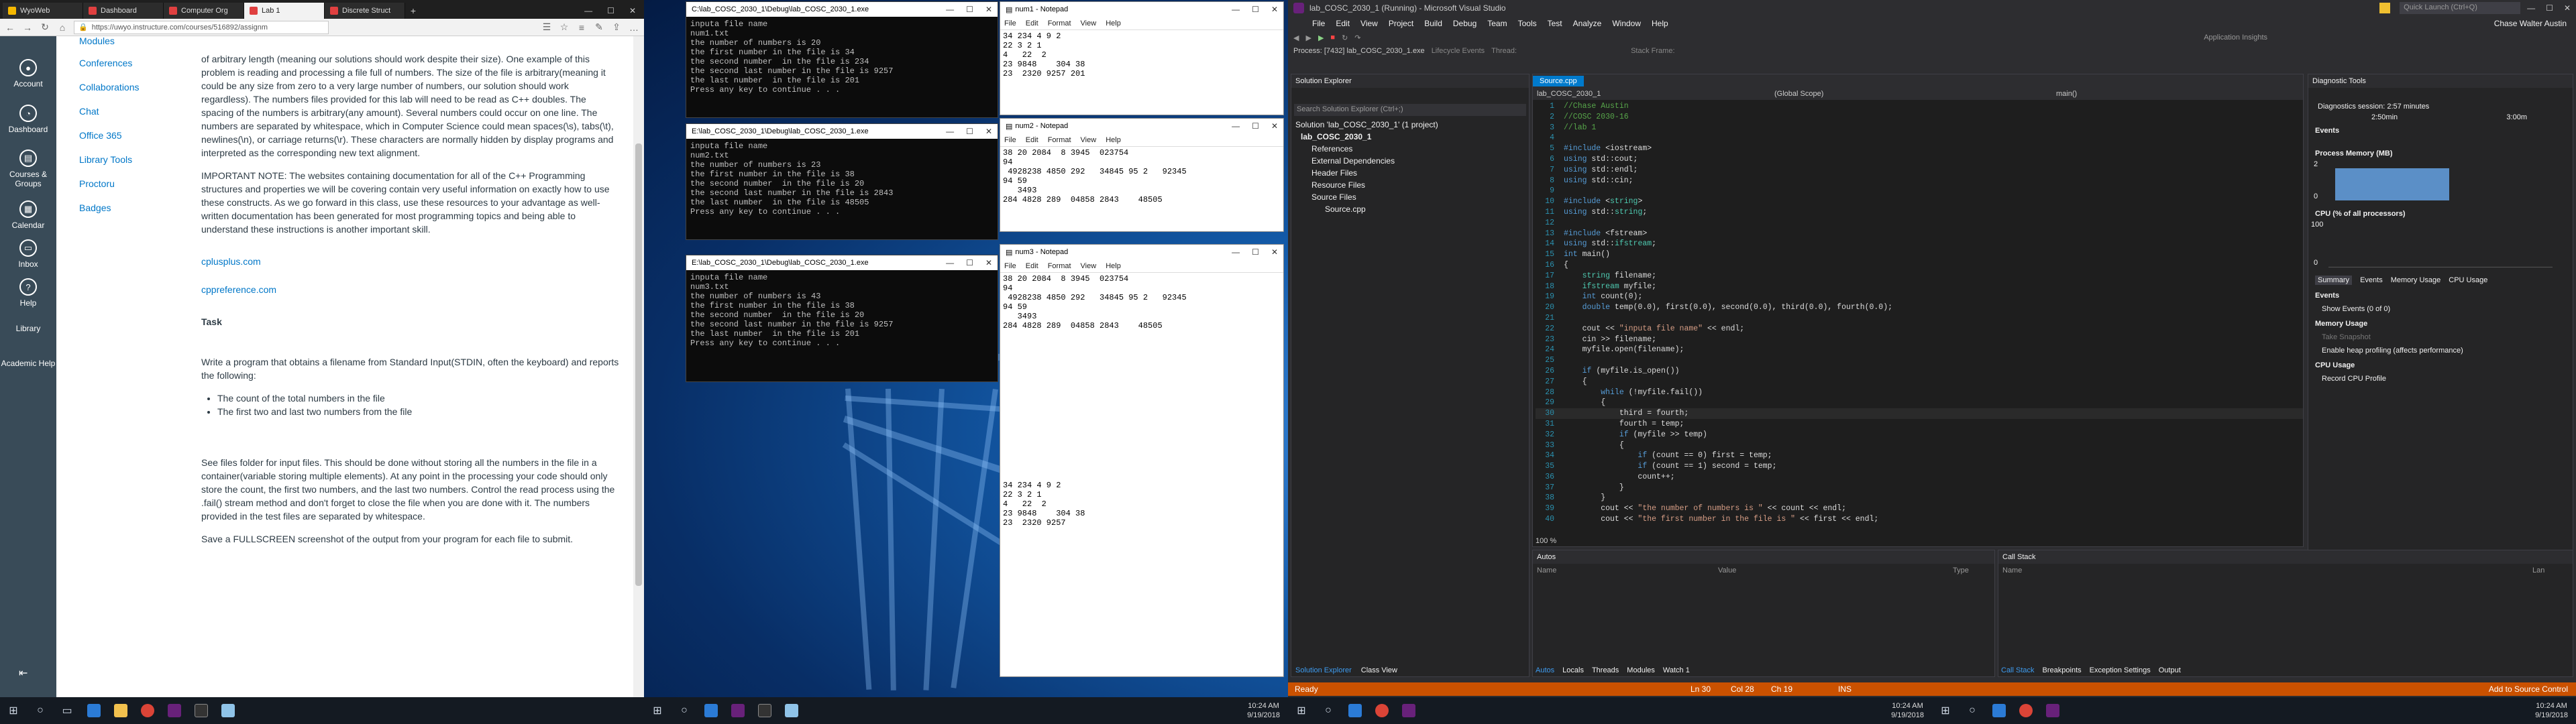 Image resolution: width=2576 pixels, height=724 pixels. Describe the element at coordinates (616, 27) in the screenshot. I see `share-icon: ⇪` at that location.